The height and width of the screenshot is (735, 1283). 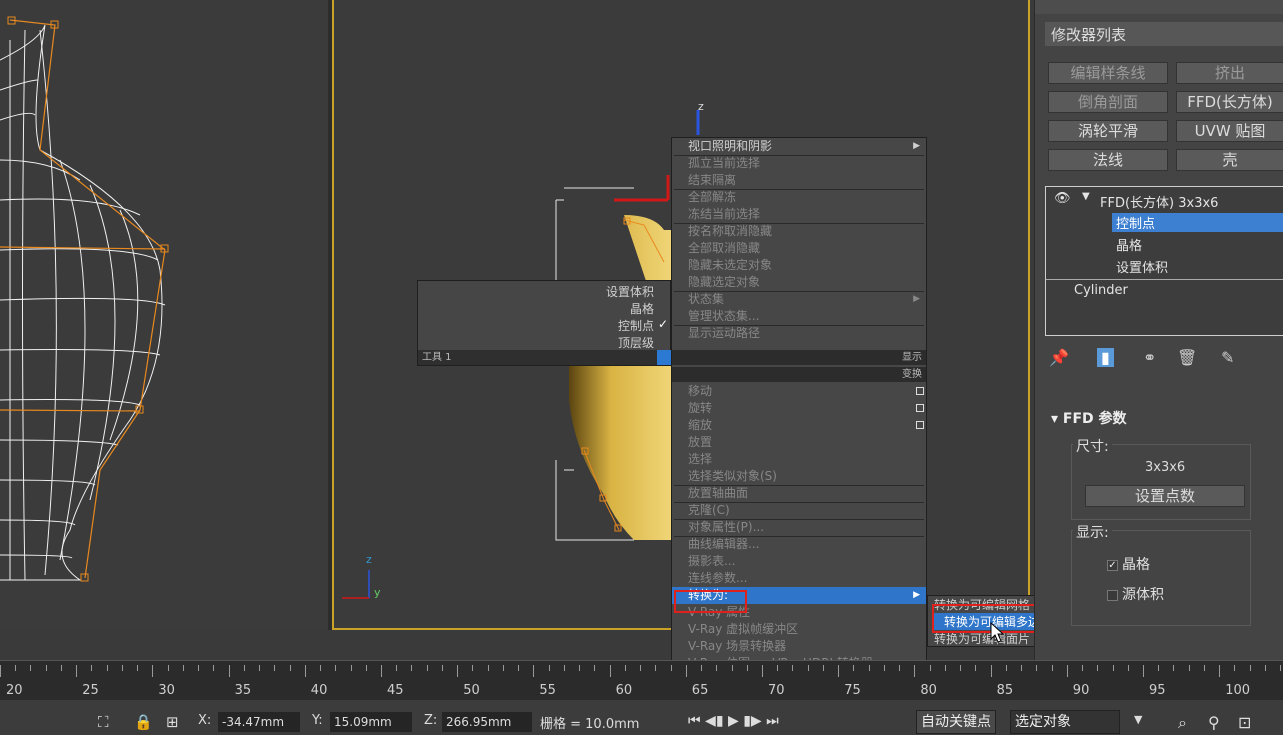 What do you see at coordinates (1164, 420) in the screenshot?
I see `ffd-params-rollout: ▾ FFD 参数` at bounding box center [1164, 420].